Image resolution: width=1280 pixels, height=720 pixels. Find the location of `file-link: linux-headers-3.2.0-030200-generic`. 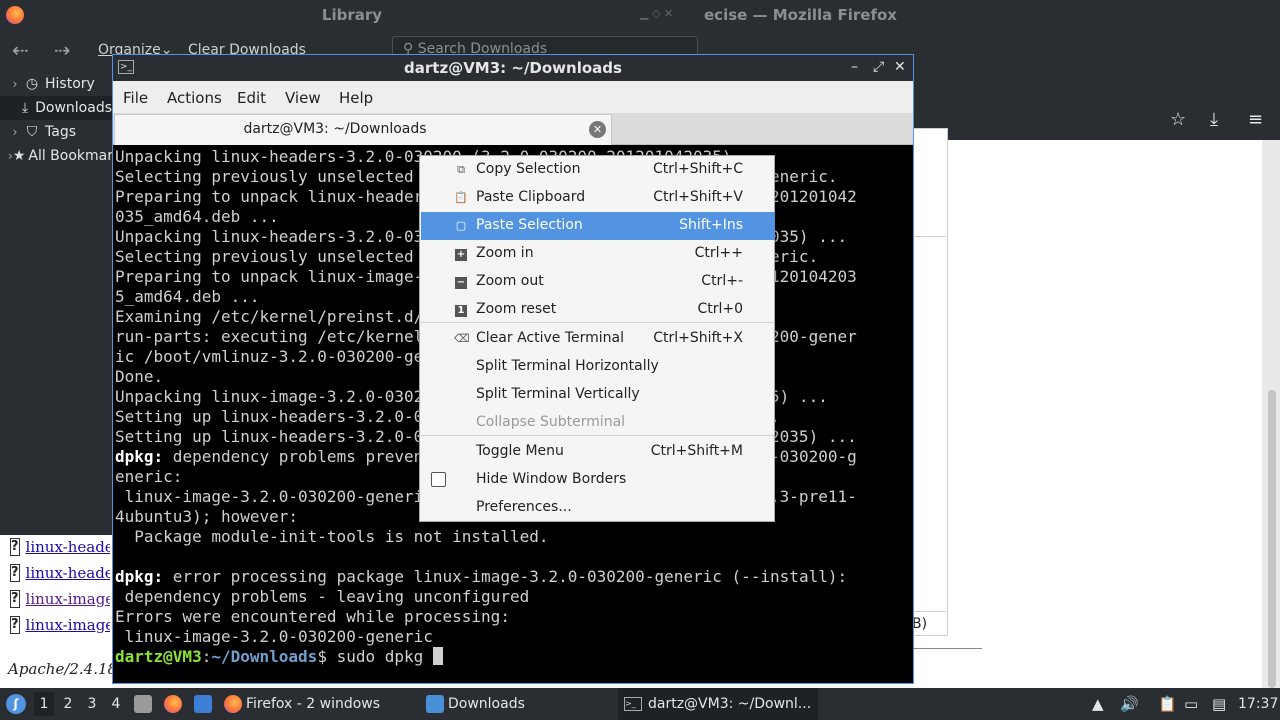

file-link: linux-headers-3.2.0-030200-generic is located at coordinates (68, 573).